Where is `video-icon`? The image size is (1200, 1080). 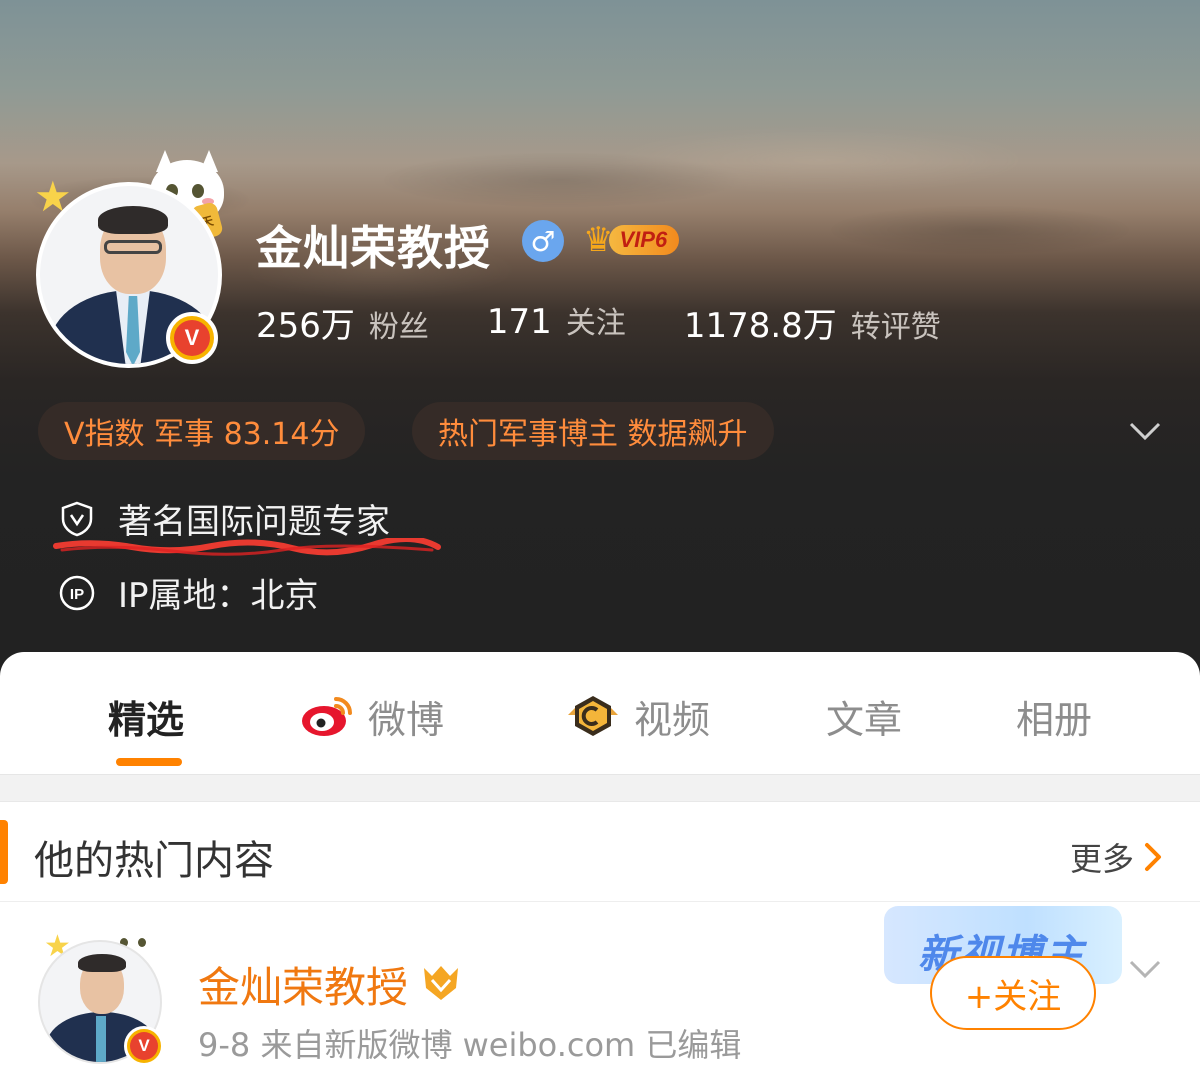 video-icon is located at coordinates (593, 716).